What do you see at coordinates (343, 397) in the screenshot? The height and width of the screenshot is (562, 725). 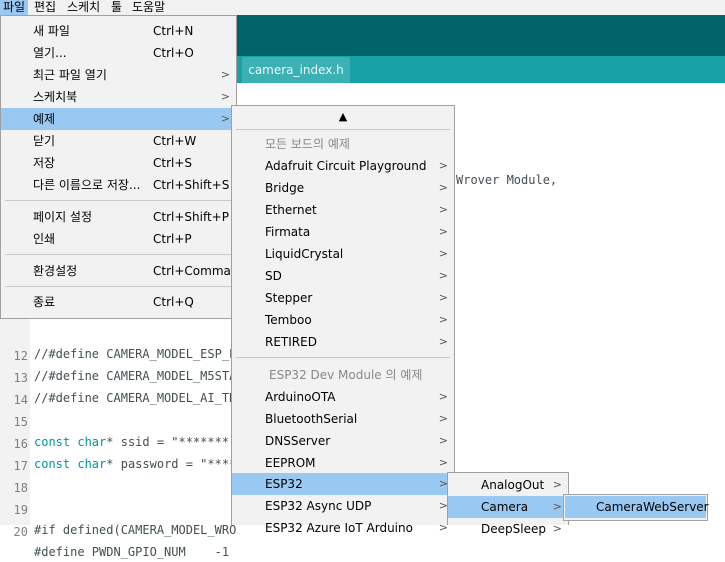 I see `menu-item-example: ArduinoOTA >` at bounding box center [343, 397].